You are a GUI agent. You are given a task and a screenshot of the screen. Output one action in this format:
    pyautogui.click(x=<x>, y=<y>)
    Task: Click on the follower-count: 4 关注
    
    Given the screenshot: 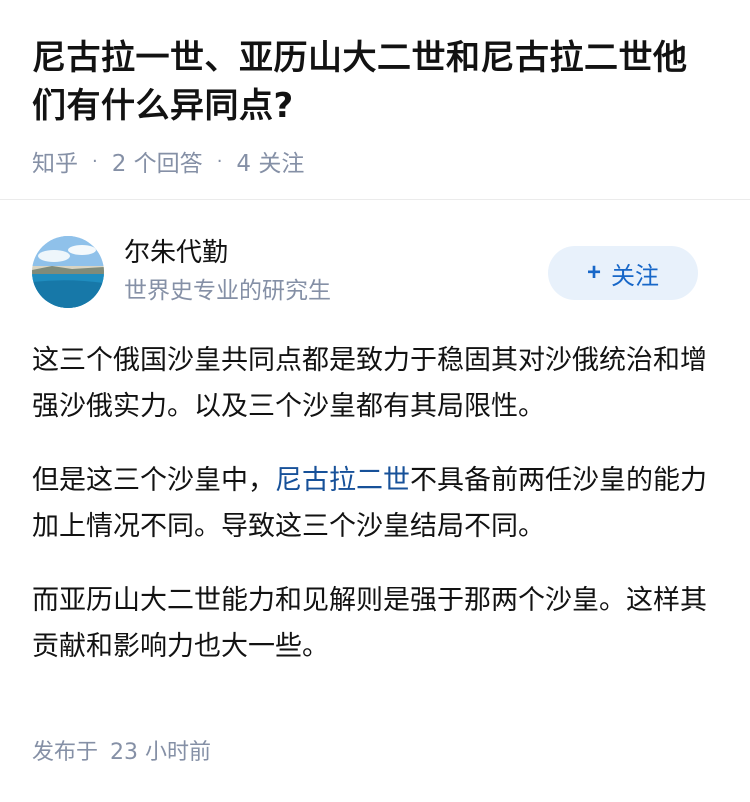 What is the action you would take?
    pyautogui.click(x=270, y=161)
    